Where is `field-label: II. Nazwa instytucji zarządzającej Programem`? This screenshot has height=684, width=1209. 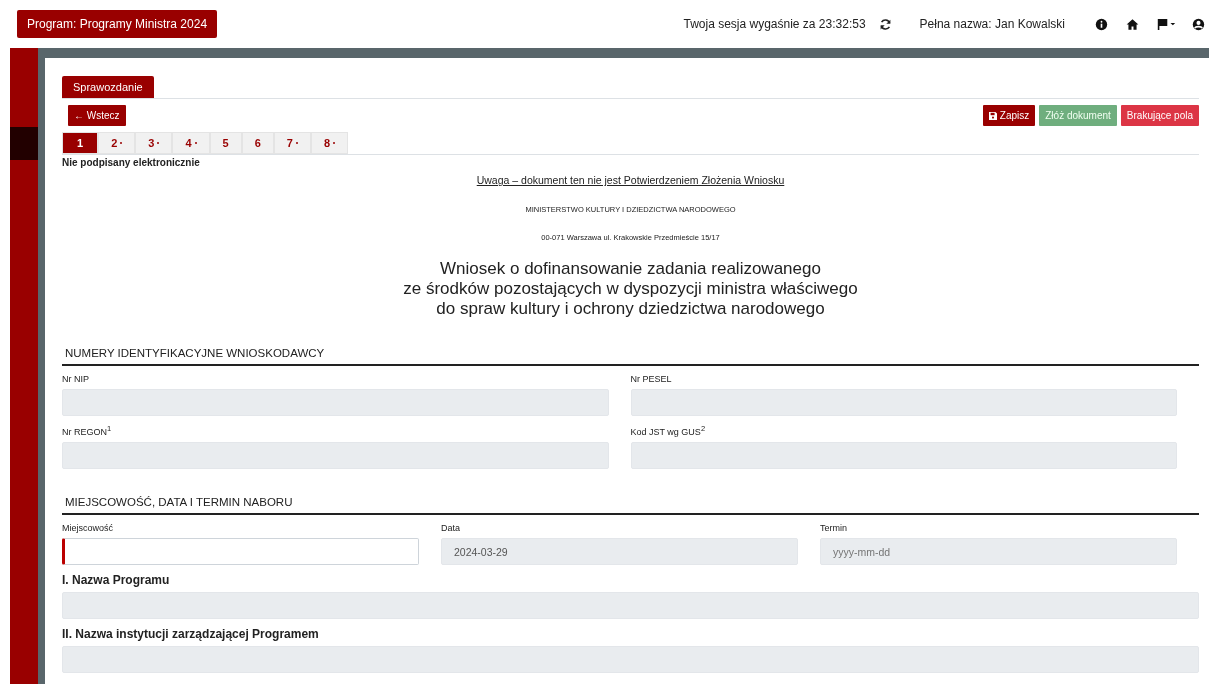
field-label: II. Nazwa instytucji zarządzającej Programem is located at coordinates (191, 634).